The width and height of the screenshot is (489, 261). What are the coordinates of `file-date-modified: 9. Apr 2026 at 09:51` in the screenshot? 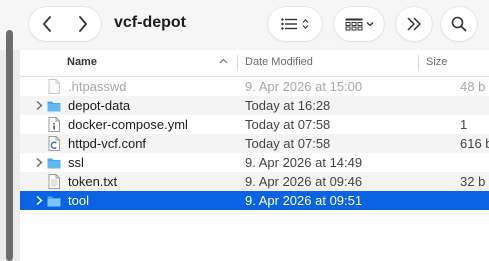 It's located at (304, 200).